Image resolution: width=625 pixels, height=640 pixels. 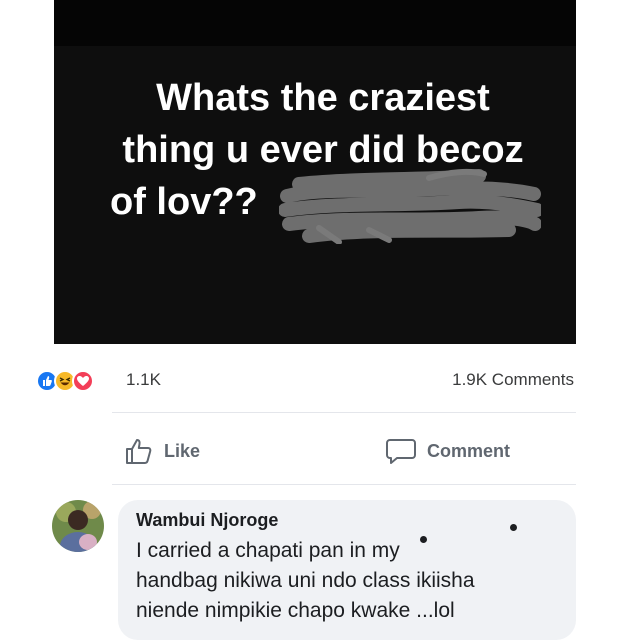 What do you see at coordinates (312, 450) in the screenshot?
I see `post-actions: Like Comment` at bounding box center [312, 450].